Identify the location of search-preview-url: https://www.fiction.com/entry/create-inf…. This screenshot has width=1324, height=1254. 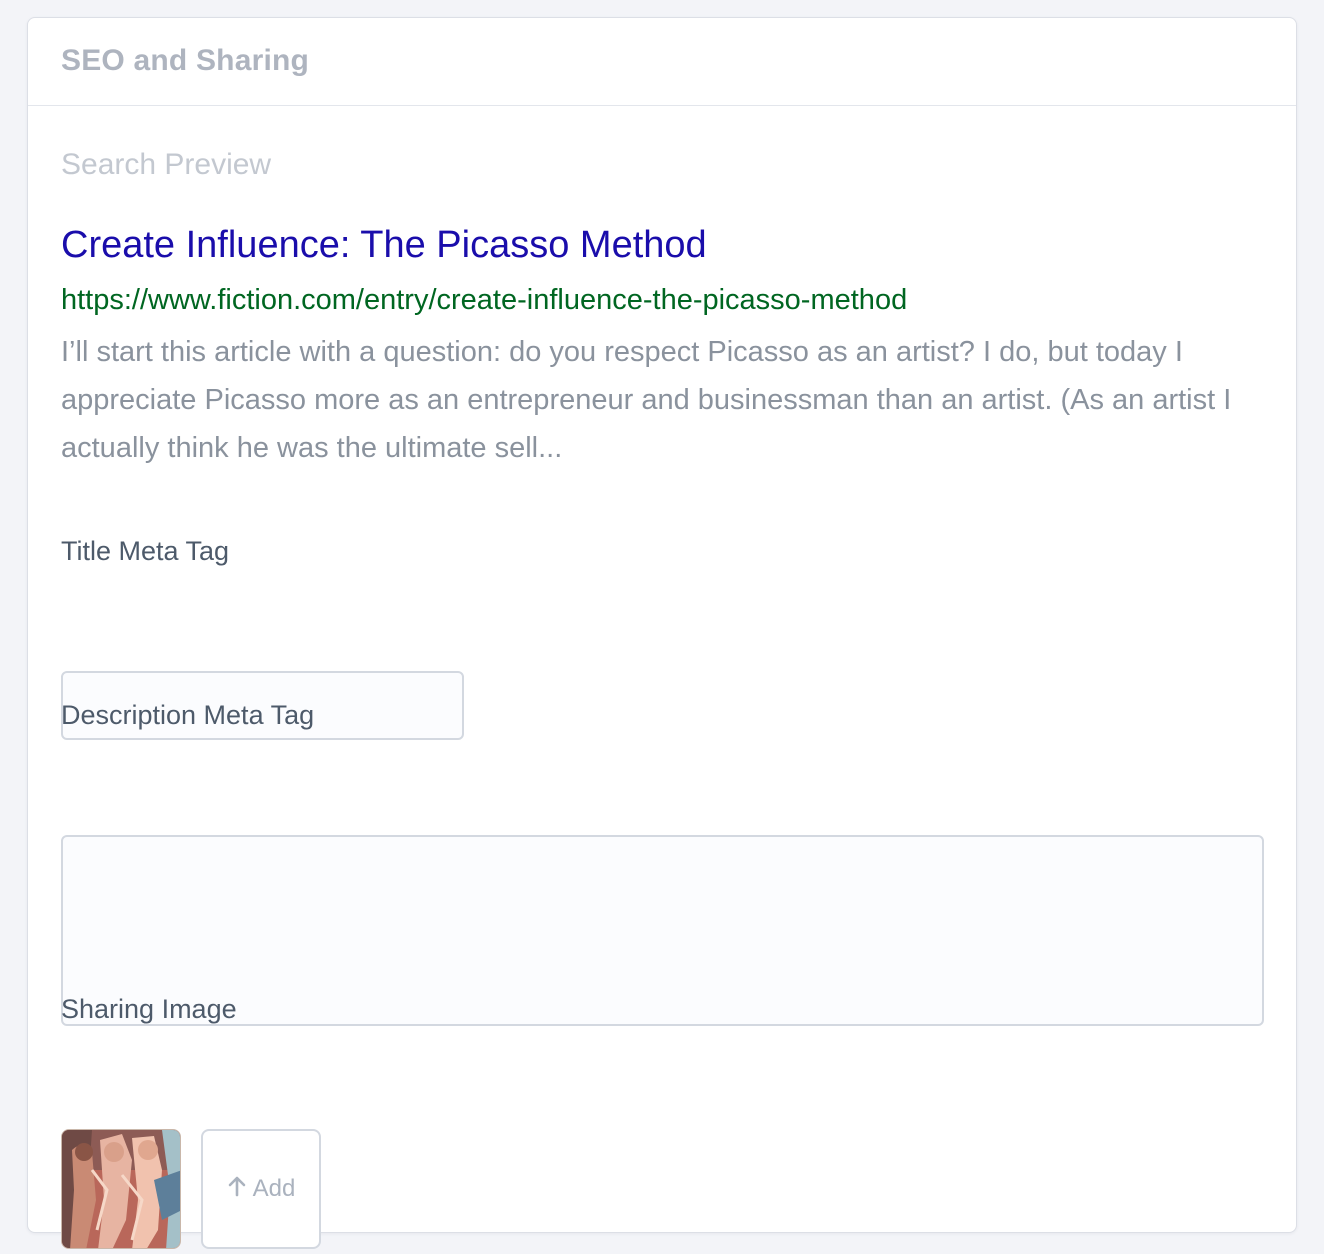
(484, 300).